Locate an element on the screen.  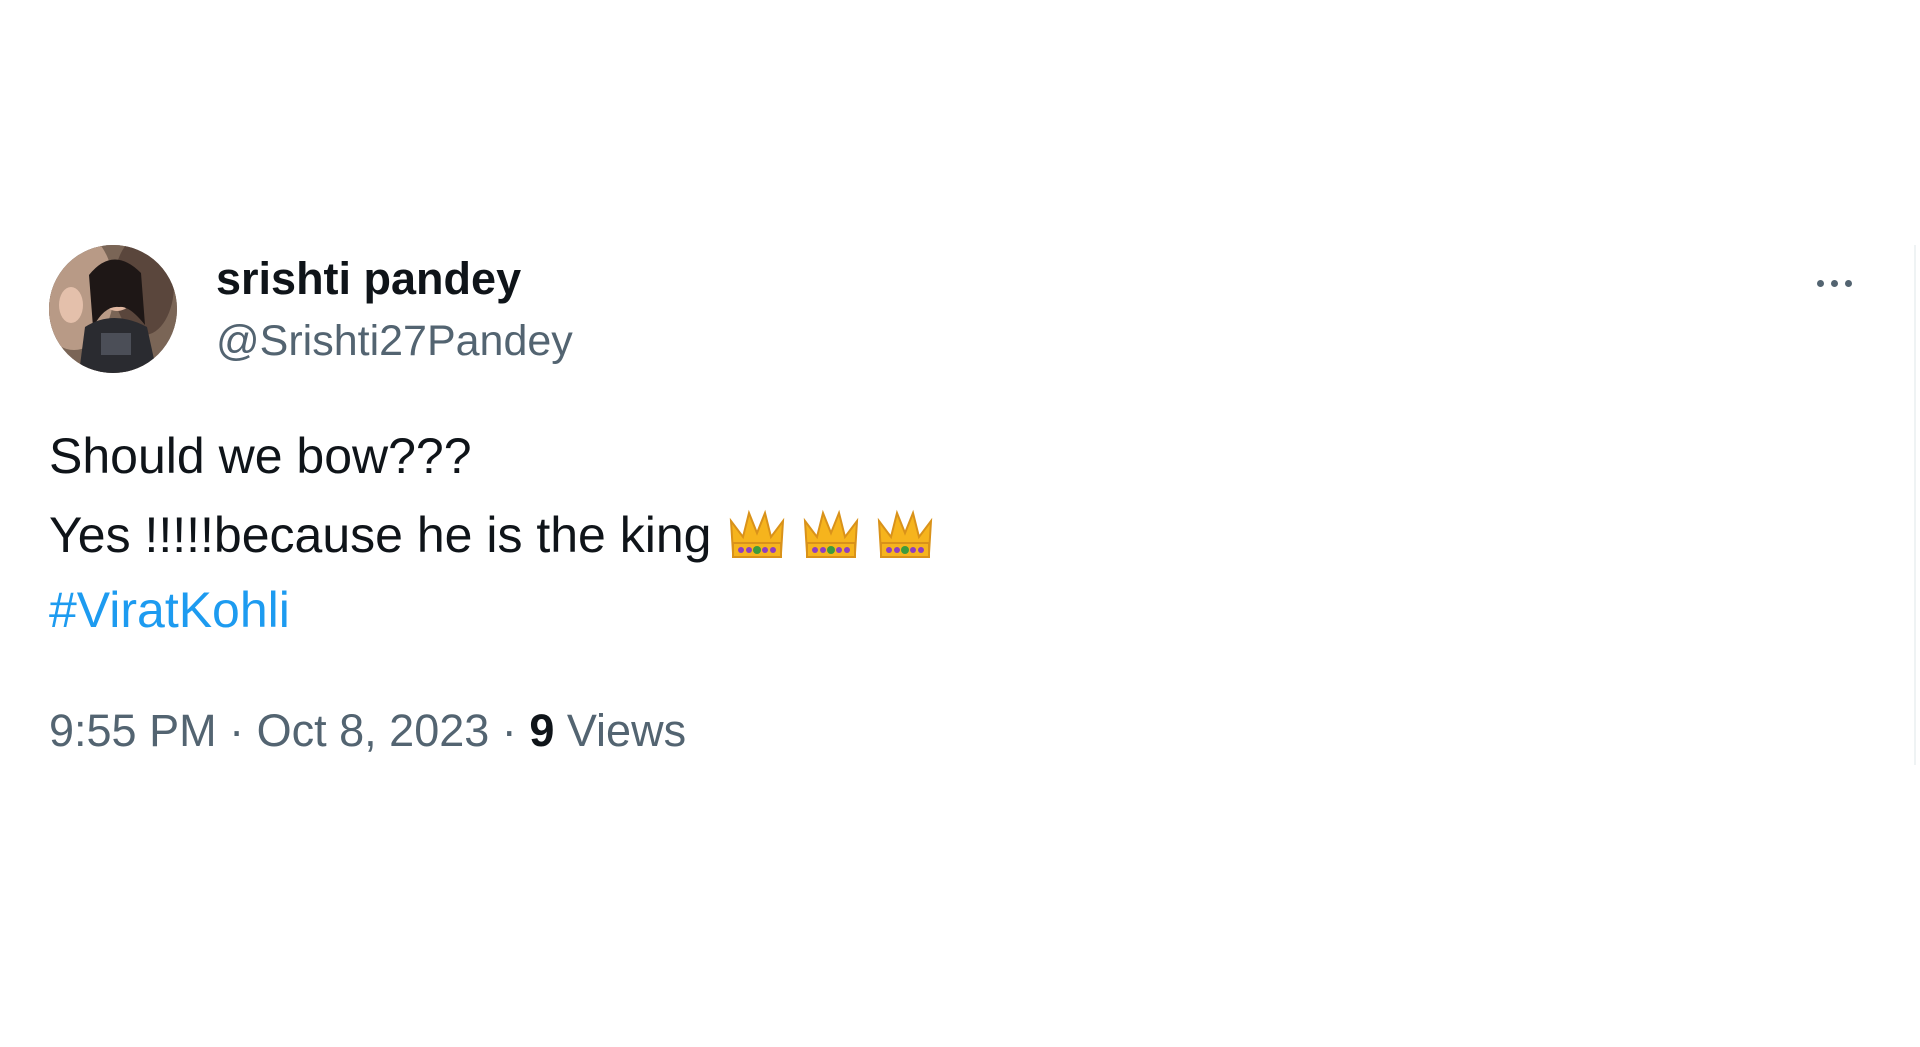
author-handle: @Srishti27Pandey is located at coordinates (394, 341).